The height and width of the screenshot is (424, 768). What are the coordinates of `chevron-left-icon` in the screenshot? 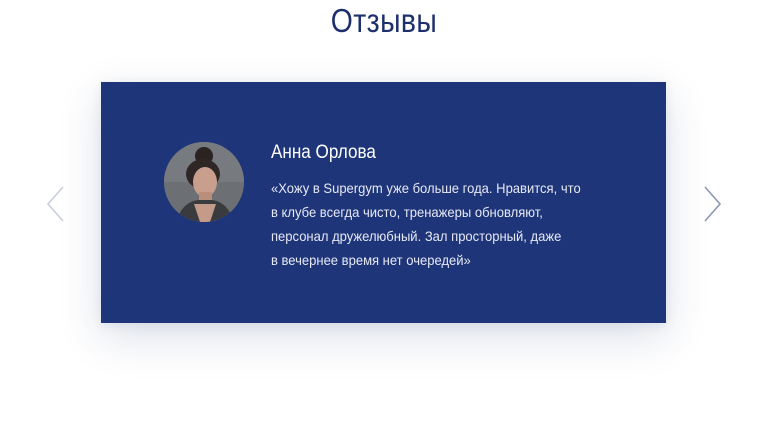 It's located at (55, 204).